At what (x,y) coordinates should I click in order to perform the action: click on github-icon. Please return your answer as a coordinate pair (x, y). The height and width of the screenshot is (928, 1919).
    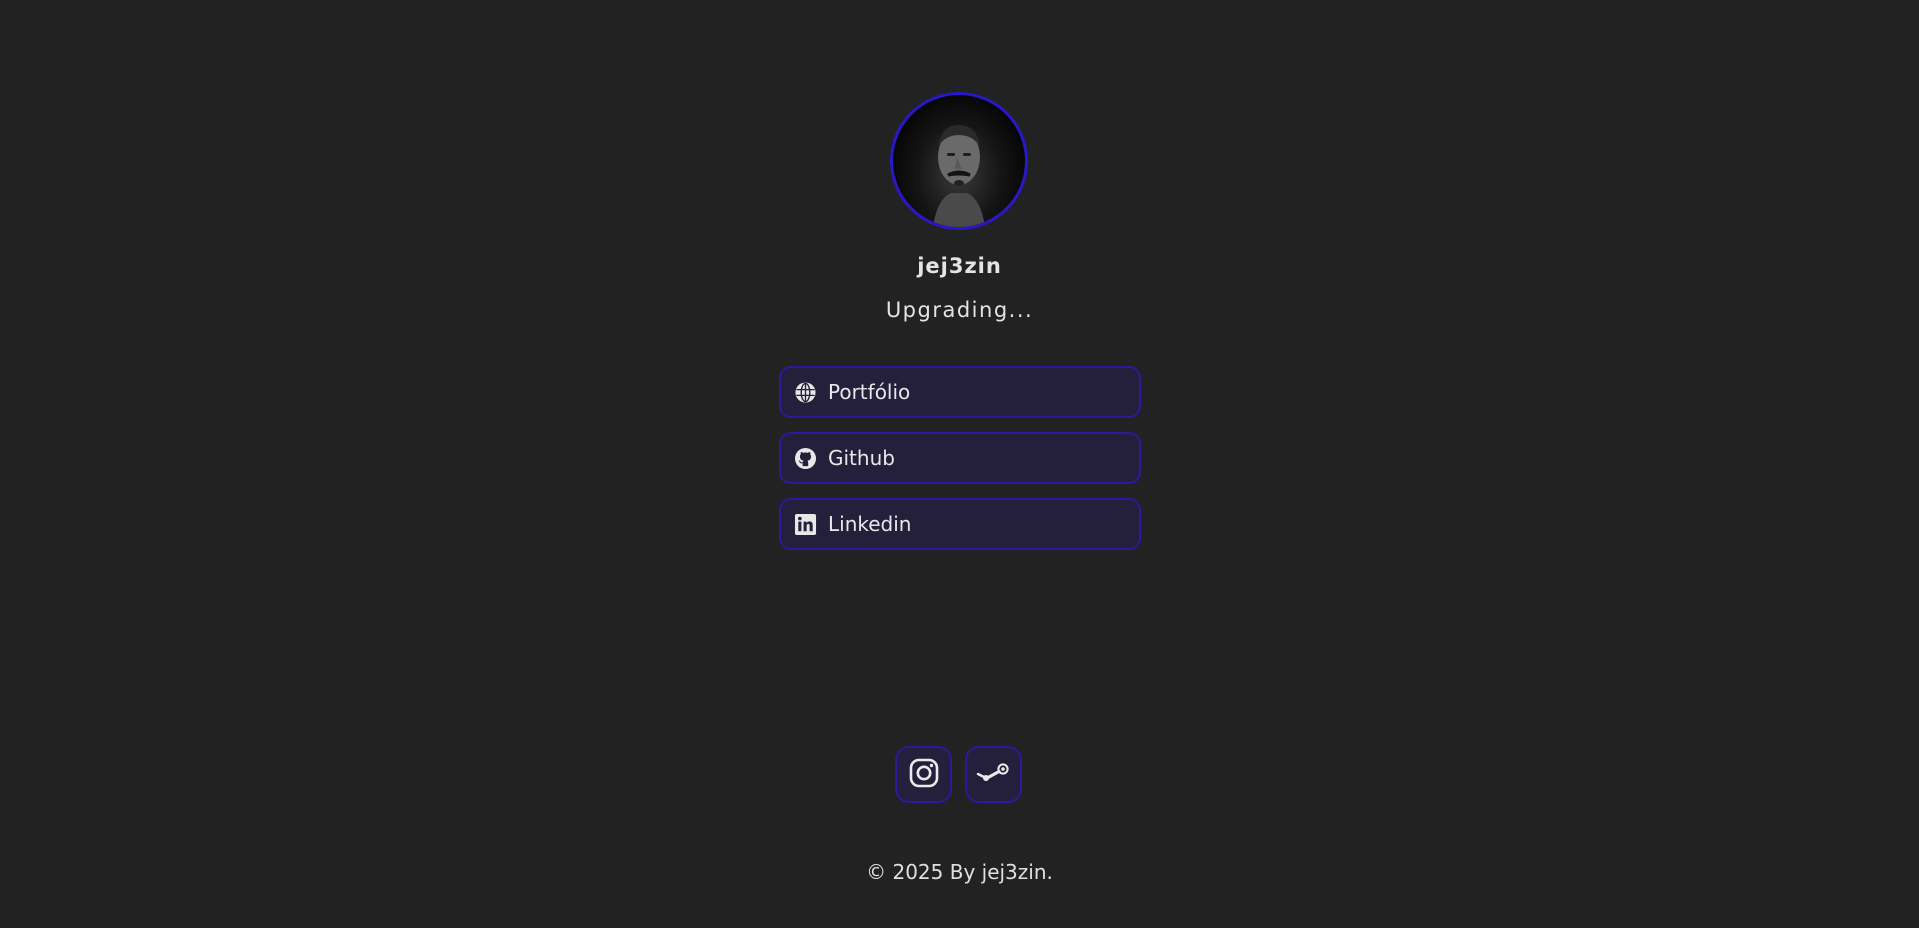
    Looking at the image, I should click on (805, 458).